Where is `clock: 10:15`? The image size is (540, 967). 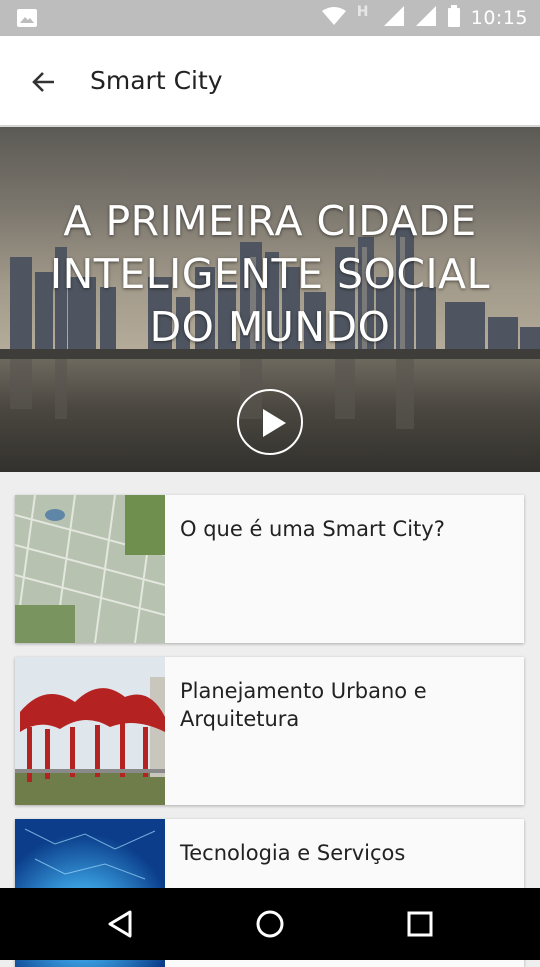 clock: 10:15 is located at coordinates (499, 18).